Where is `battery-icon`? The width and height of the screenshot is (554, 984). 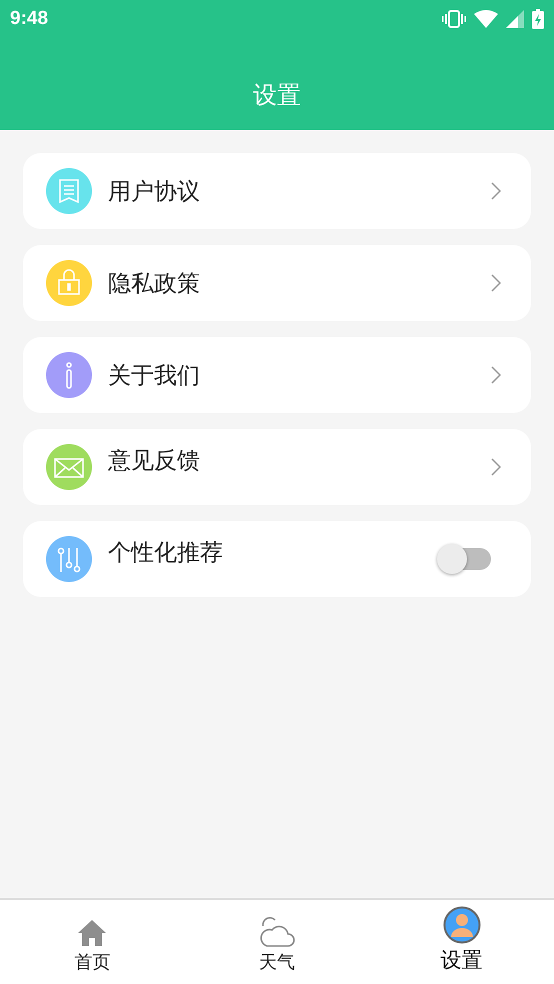 battery-icon is located at coordinates (538, 19).